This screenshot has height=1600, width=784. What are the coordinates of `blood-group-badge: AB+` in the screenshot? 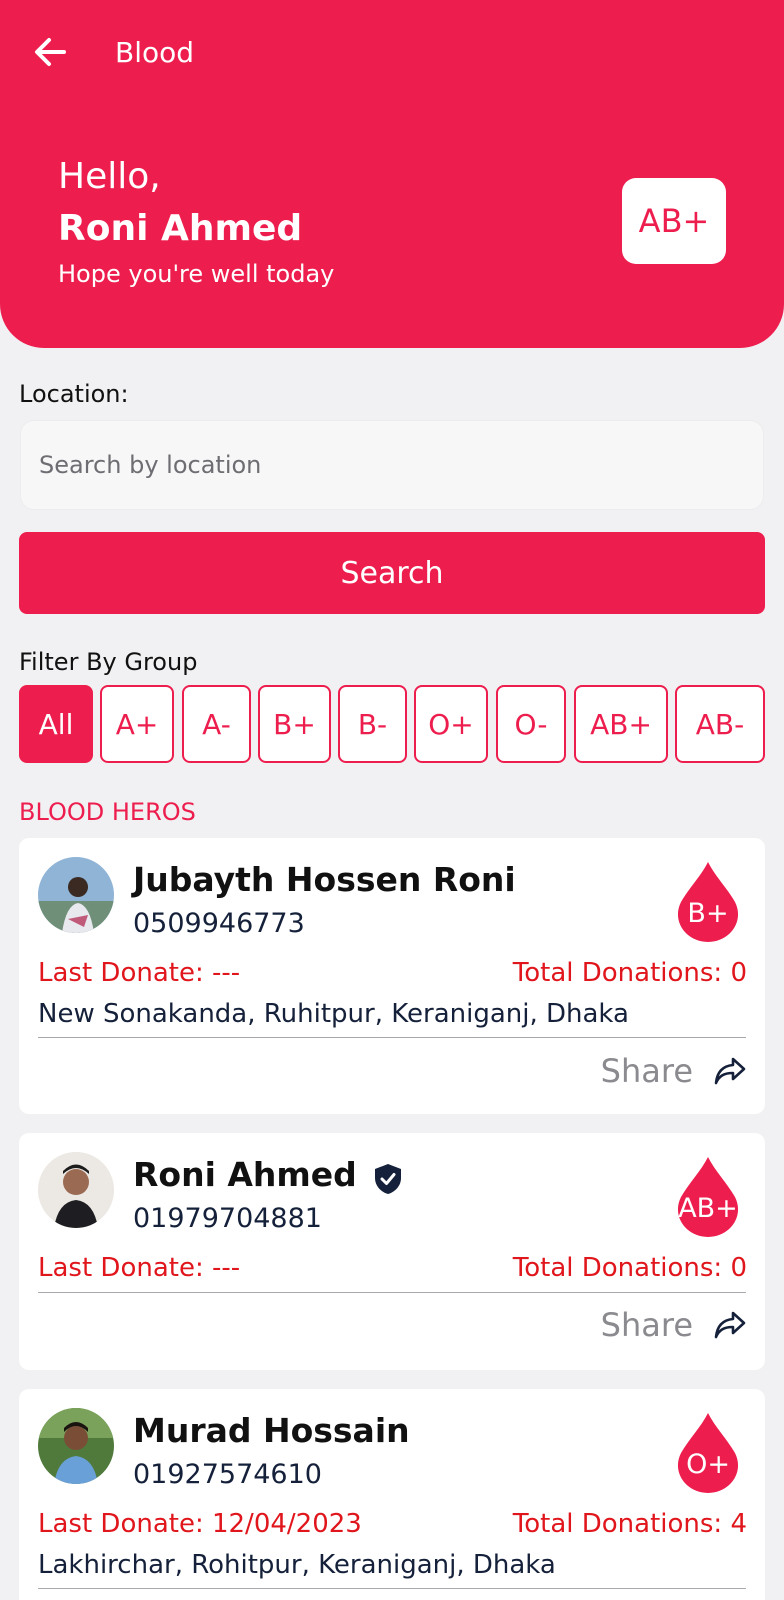 It's located at (708, 1197).